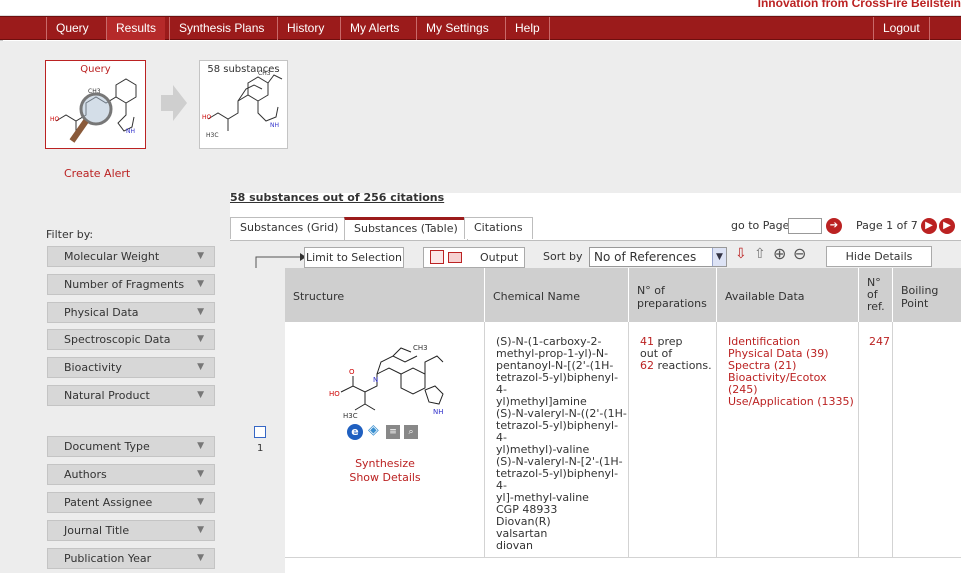 Image resolution: width=961 pixels, height=573 pixels. What do you see at coordinates (920, 297) in the screenshot?
I see `header-label: Boiling Point` at bounding box center [920, 297].